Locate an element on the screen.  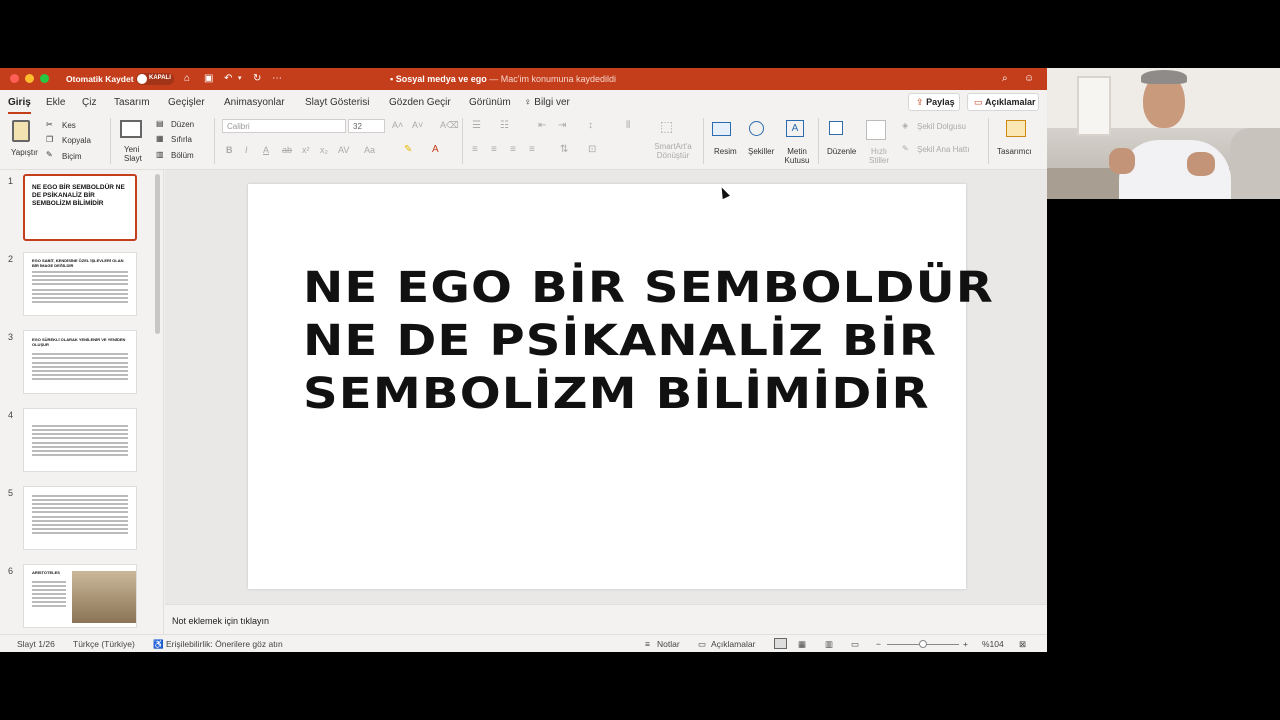
minimize-window-button is located at coordinates (29, 78).